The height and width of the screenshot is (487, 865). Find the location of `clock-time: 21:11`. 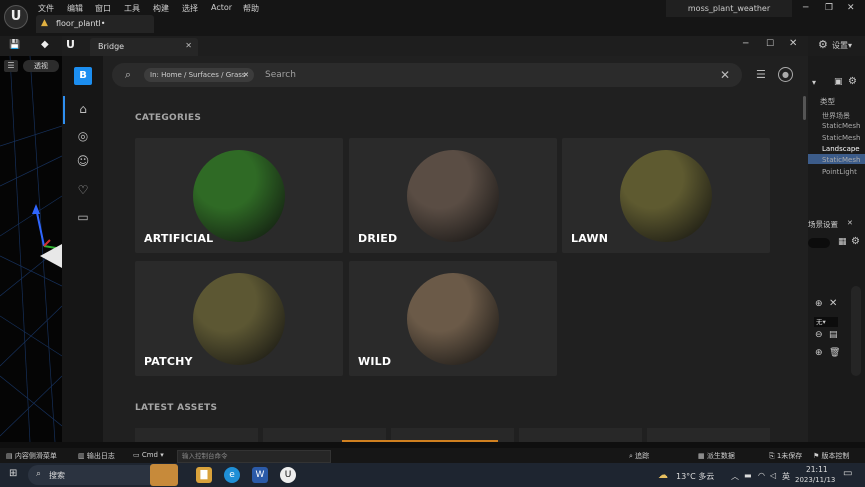

clock-time: 21:11 is located at coordinates (817, 469).